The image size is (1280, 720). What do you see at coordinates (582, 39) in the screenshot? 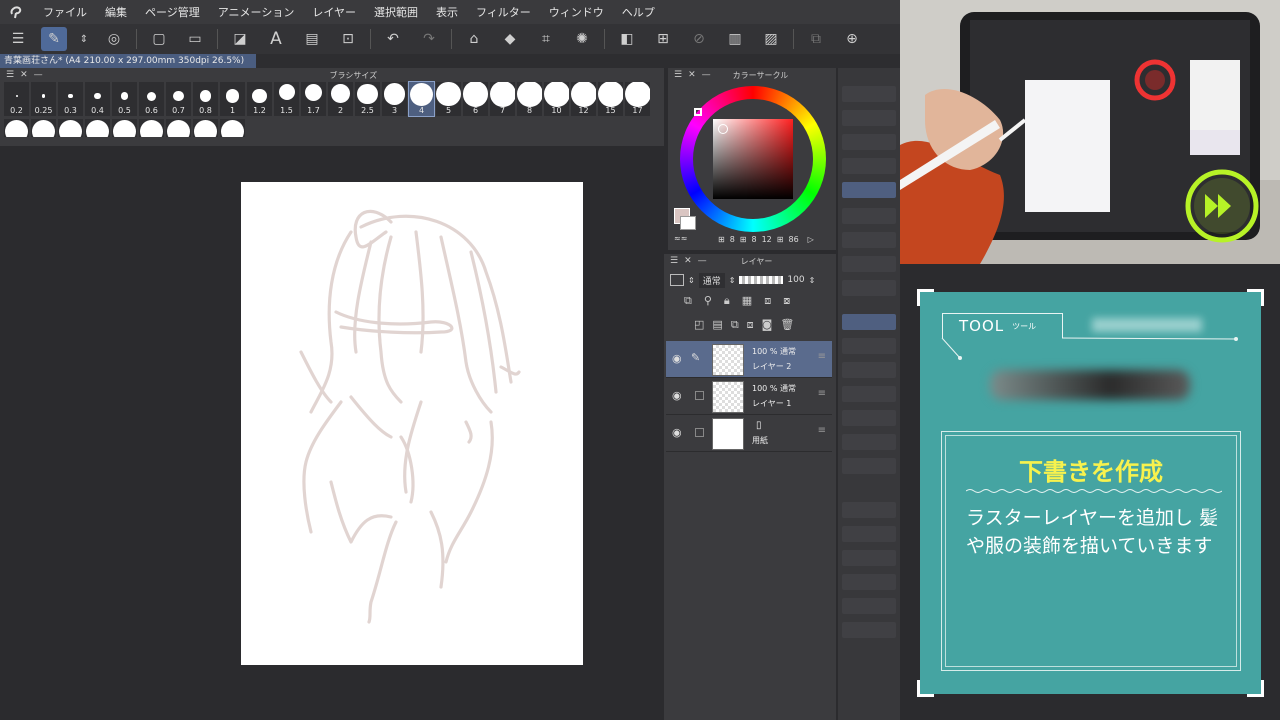
I see `sparkle-icon: ✺` at bounding box center [582, 39].